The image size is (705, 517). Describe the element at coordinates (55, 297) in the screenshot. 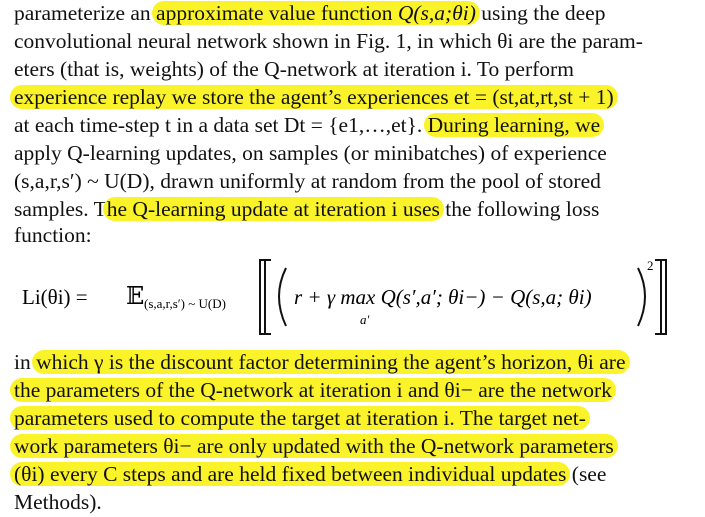

I see `equation-lhs: Li(θi) =` at that location.